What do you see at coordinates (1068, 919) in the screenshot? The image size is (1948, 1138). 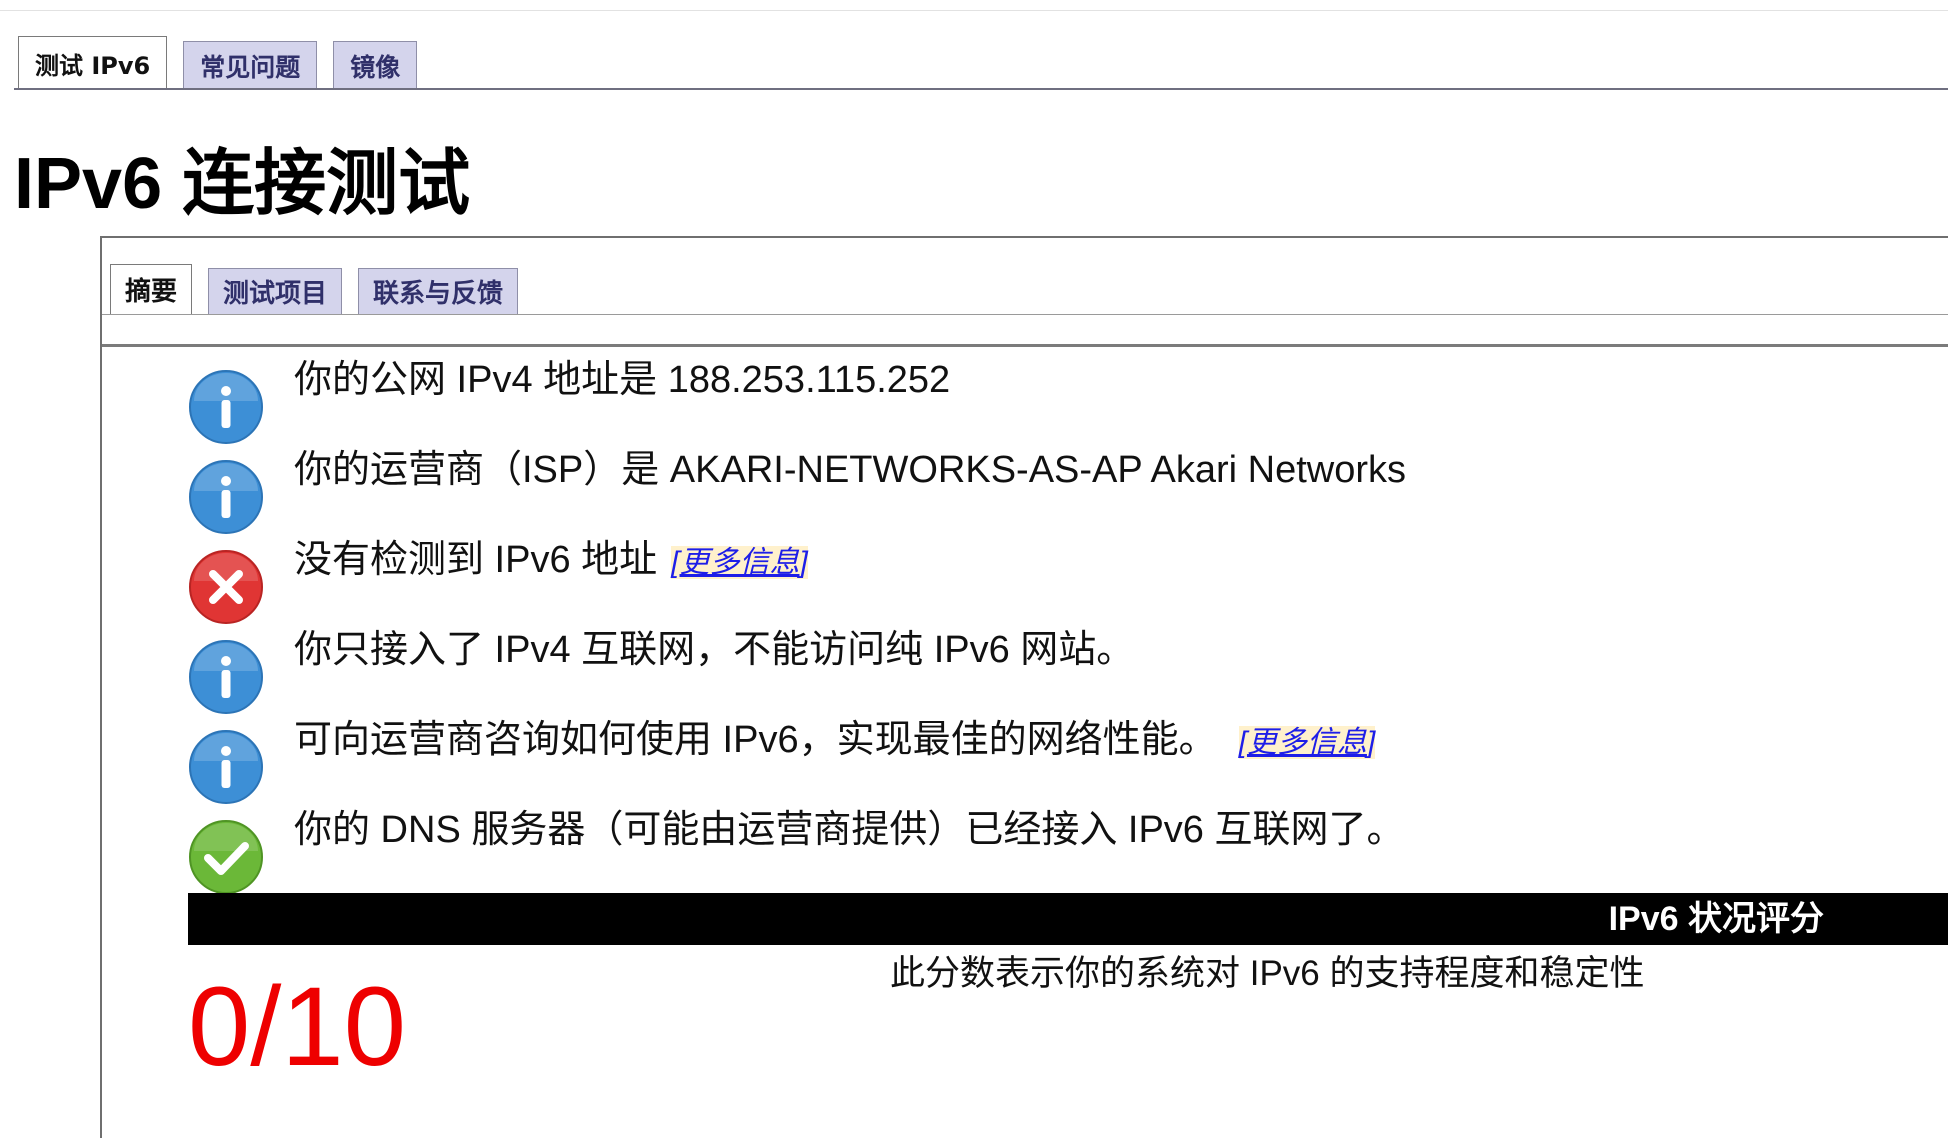 I see `score-header-bar: IPv6 状况评分` at bounding box center [1068, 919].